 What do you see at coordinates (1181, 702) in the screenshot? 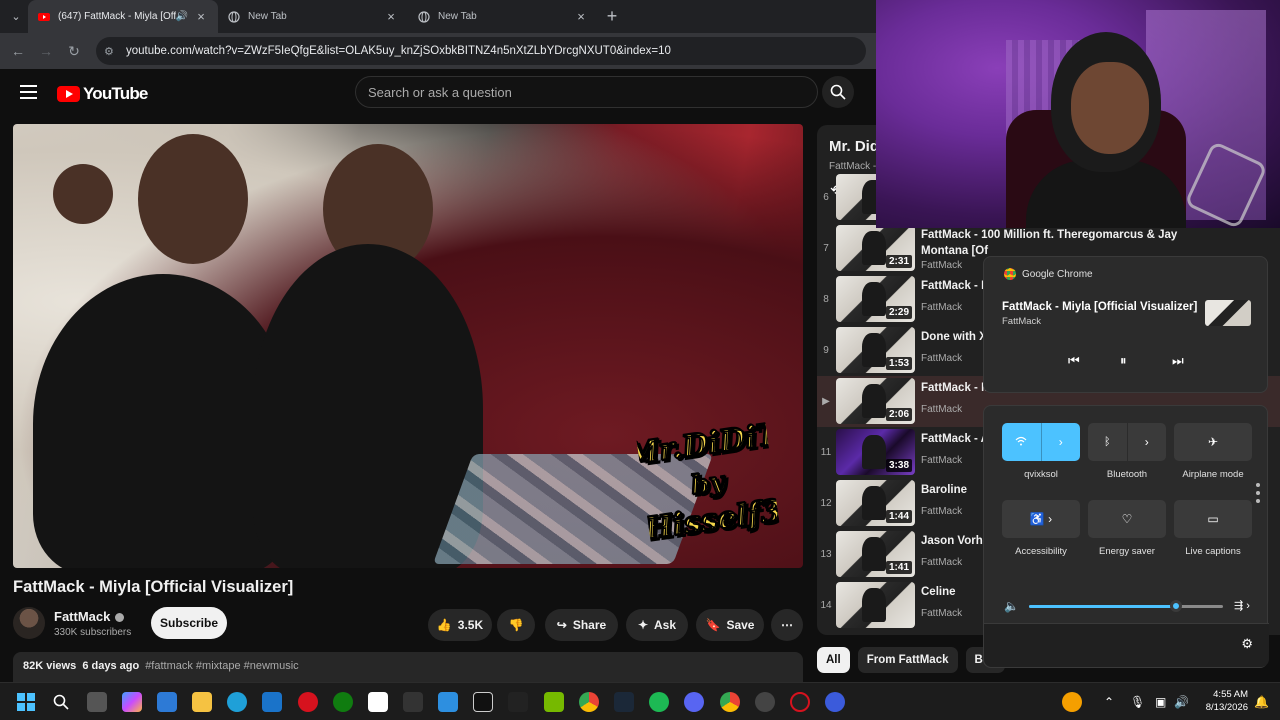
I see `volume-icon: 🔊` at bounding box center [1181, 702].